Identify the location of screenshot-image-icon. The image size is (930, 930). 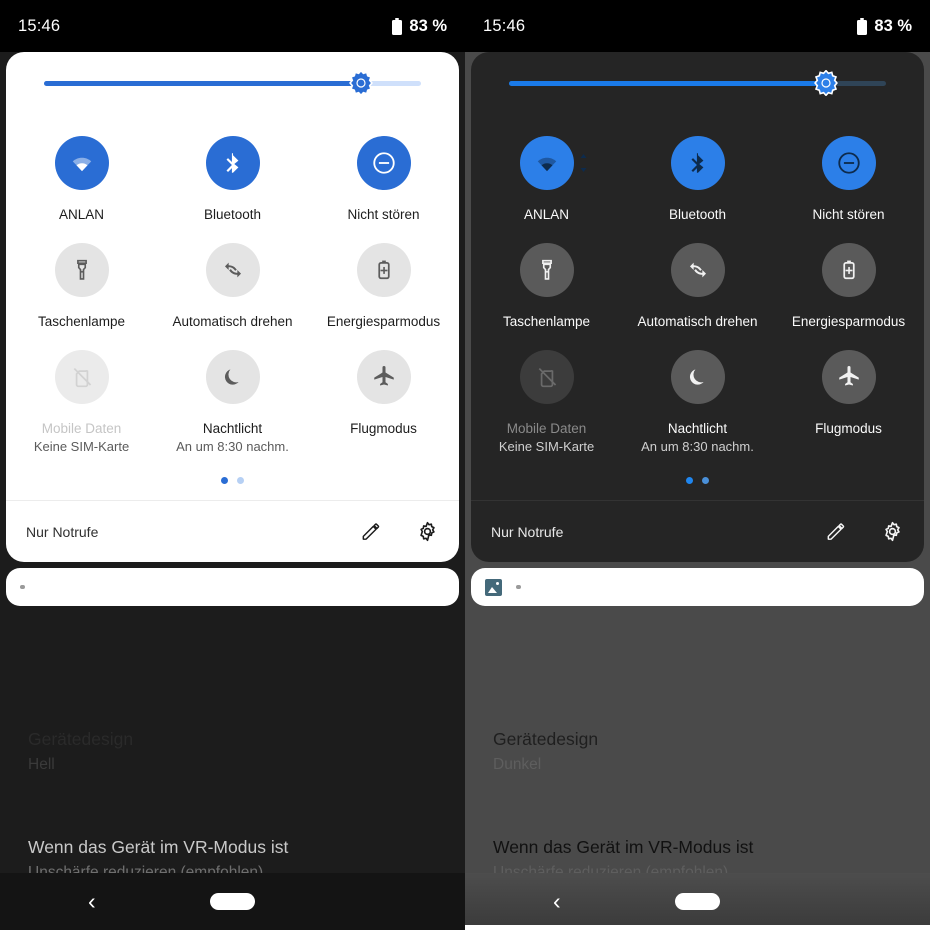
(493, 587).